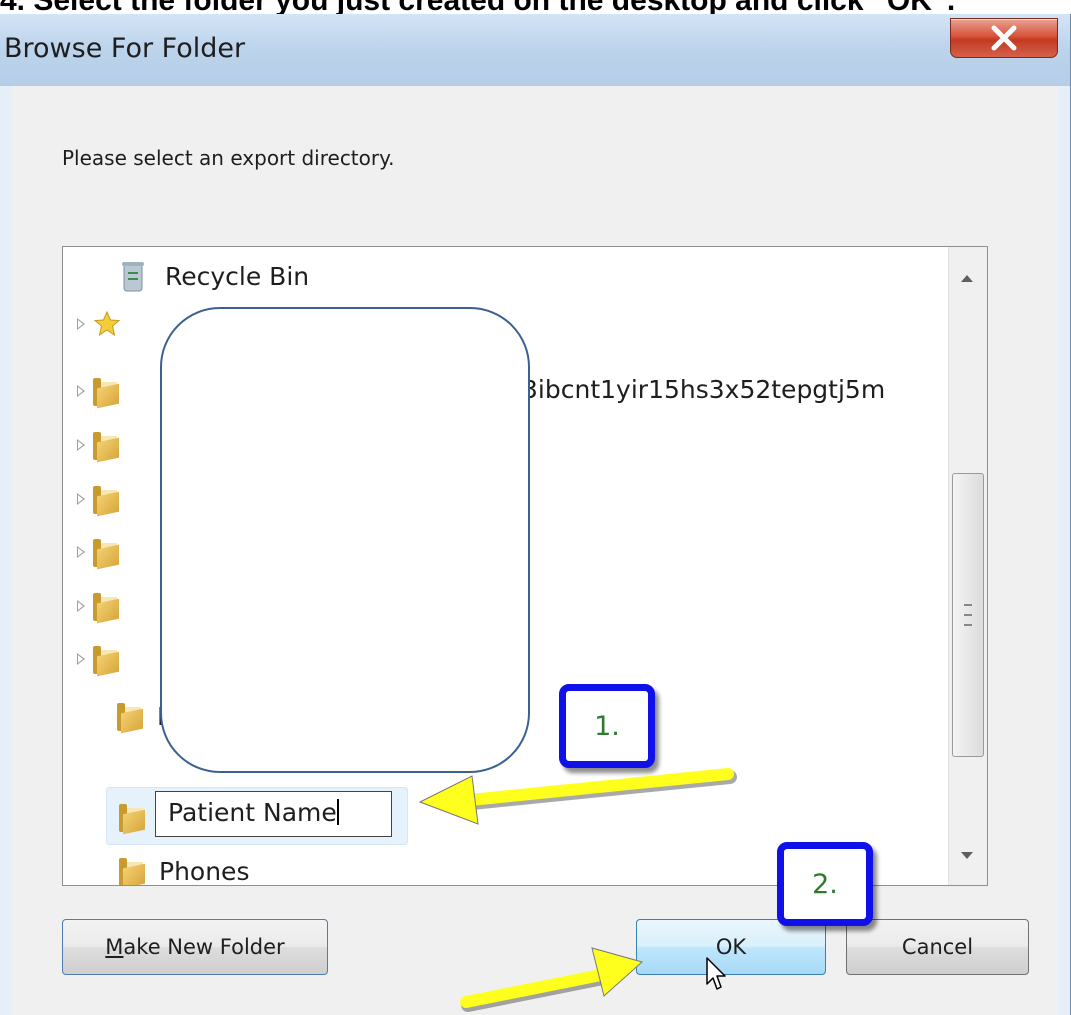  What do you see at coordinates (228, 158) in the screenshot?
I see `dialog-prompt: Please select an export directory.` at bounding box center [228, 158].